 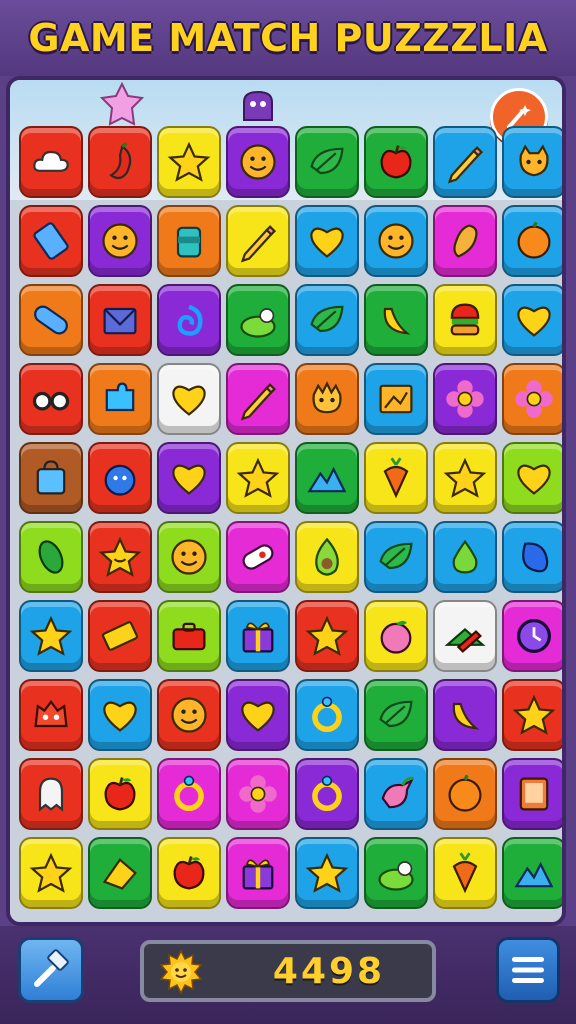 I want to click on heart-icon, so click(x=534, y=479).